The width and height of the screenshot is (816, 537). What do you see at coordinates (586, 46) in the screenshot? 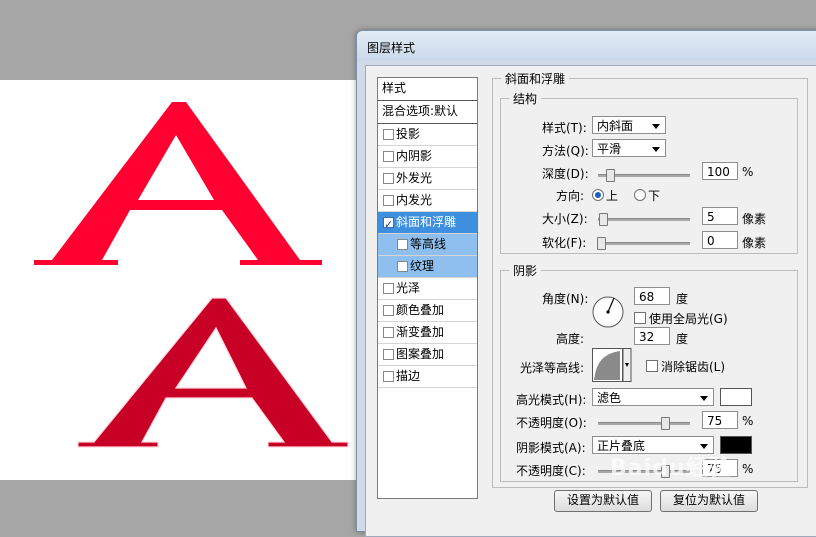
I see `title-bar: 图层样式` at bounding box center [586, 46].